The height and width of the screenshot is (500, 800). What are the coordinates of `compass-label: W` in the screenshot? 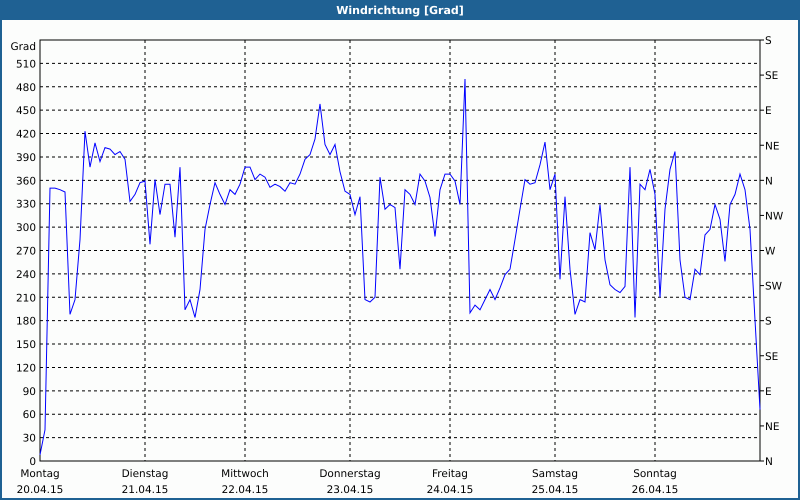 It's located at (770, 252).